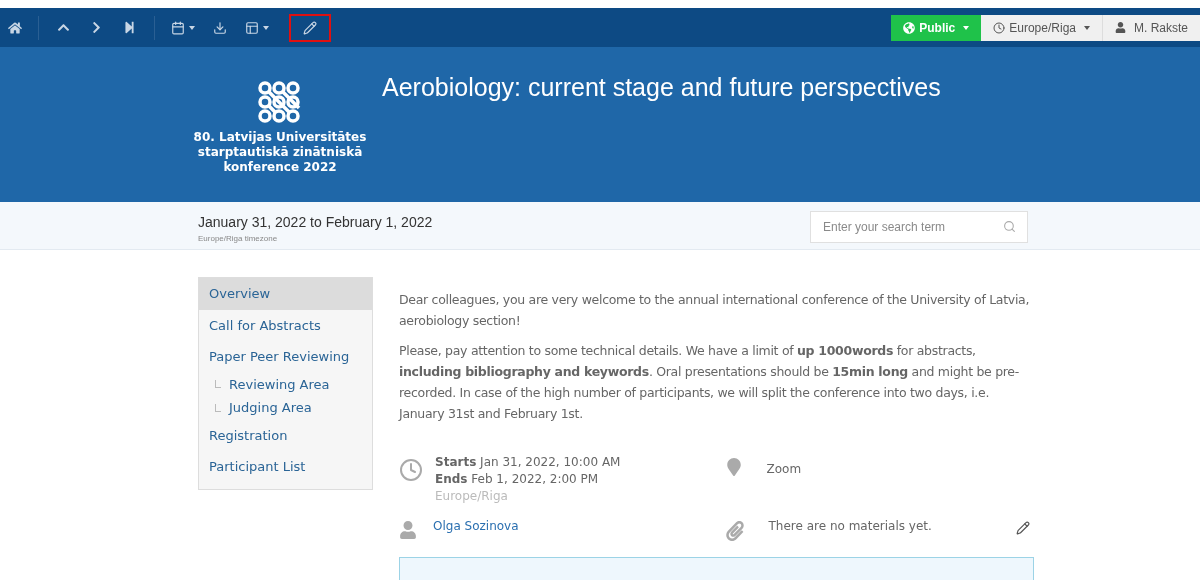  I want to click on paperclip-icon, so click(734, 531).